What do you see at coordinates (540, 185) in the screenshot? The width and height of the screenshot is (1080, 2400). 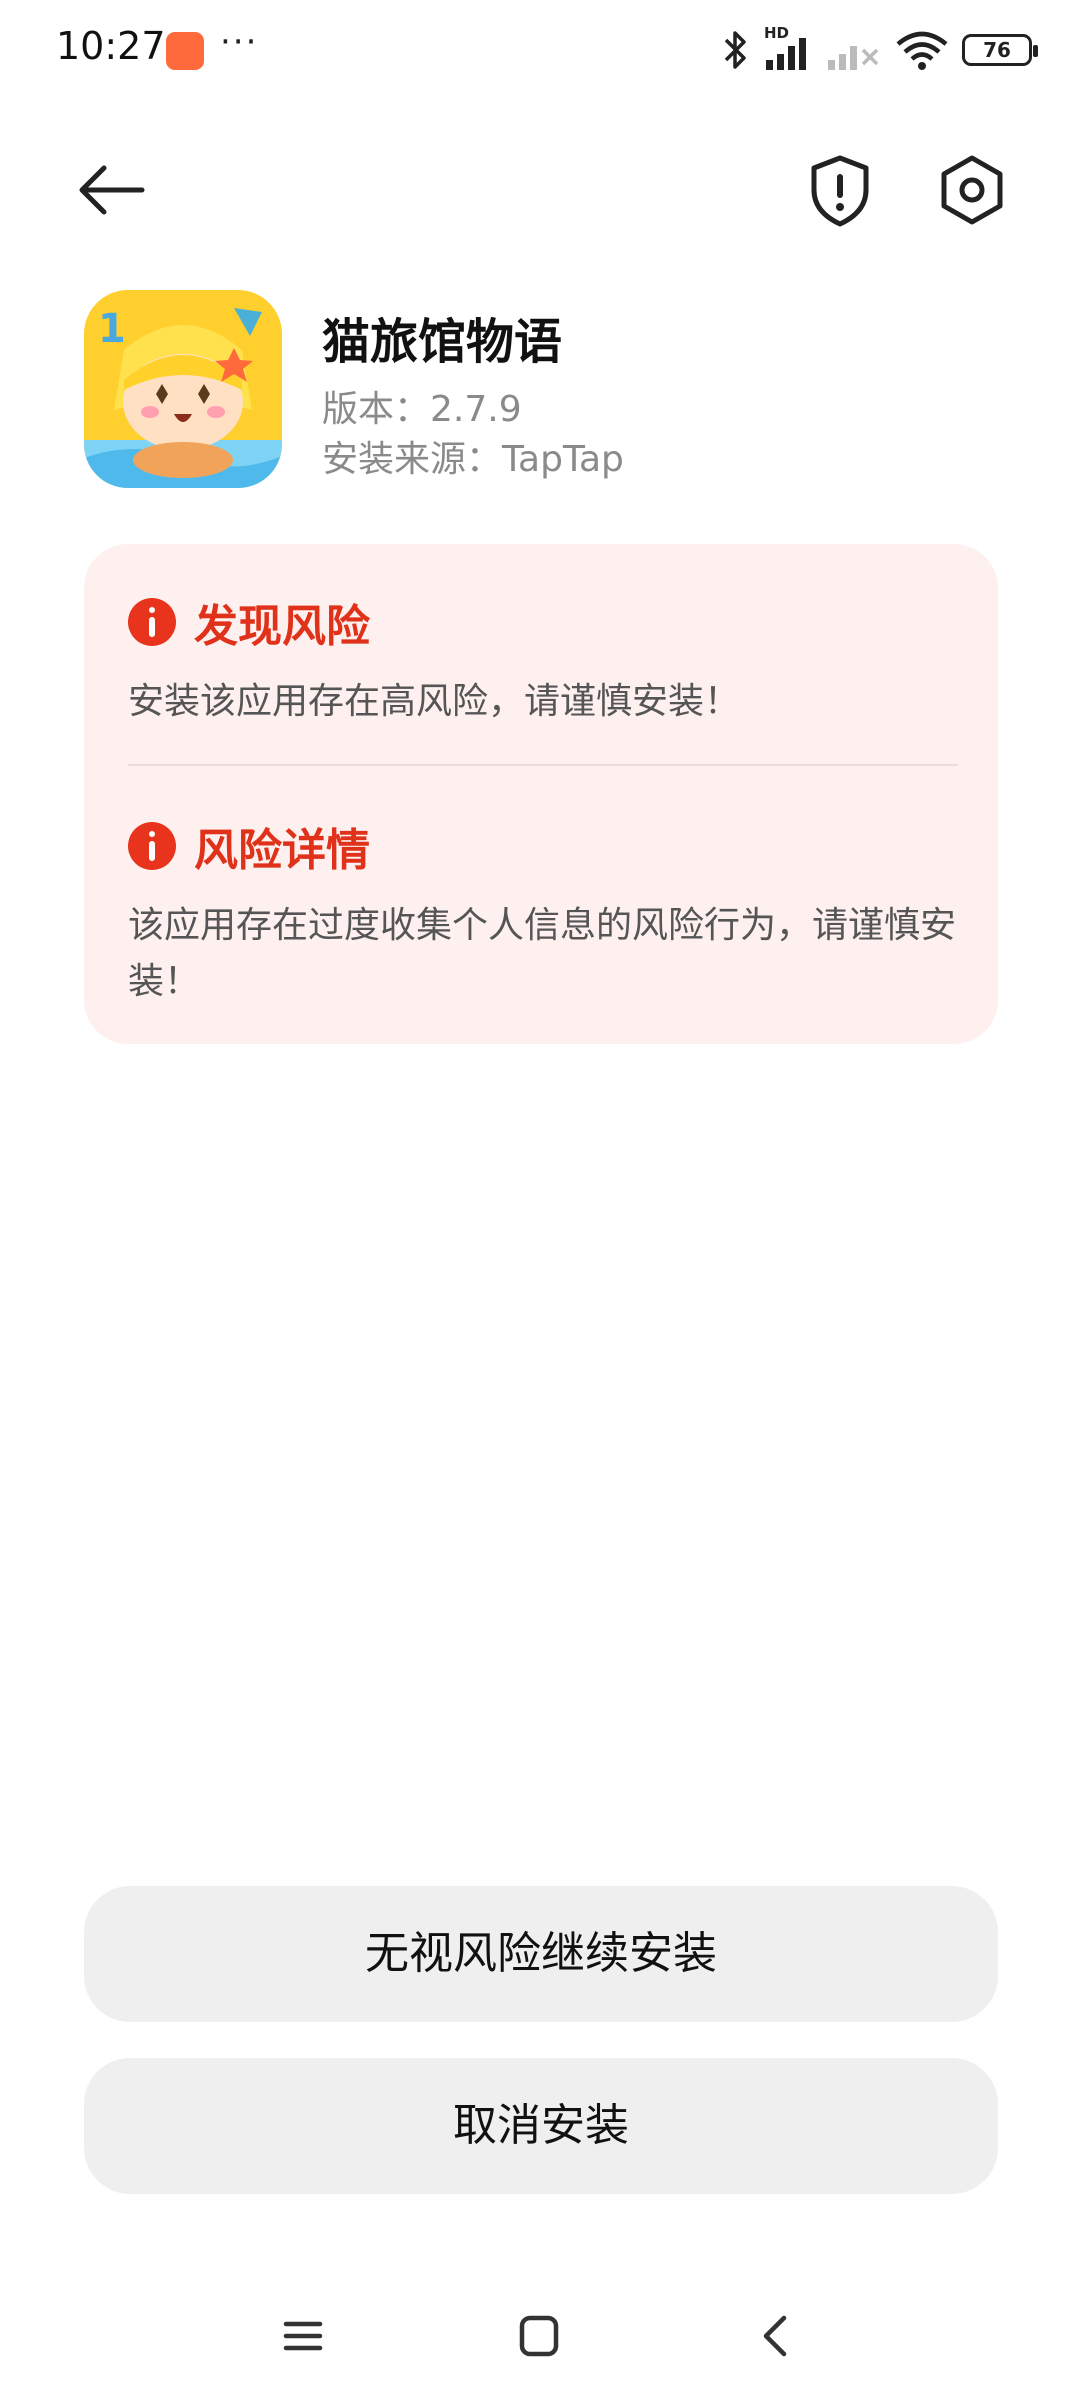 I see `top-bar` at bounding box center [540, 185].